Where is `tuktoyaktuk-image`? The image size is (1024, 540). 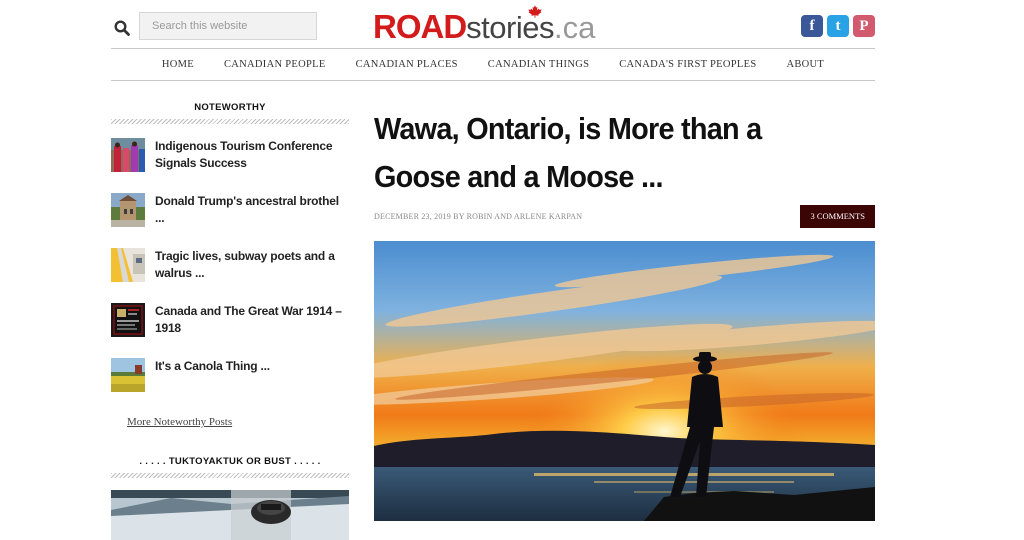 tuktoyaktuk-image is located at coordinates (230, 515).